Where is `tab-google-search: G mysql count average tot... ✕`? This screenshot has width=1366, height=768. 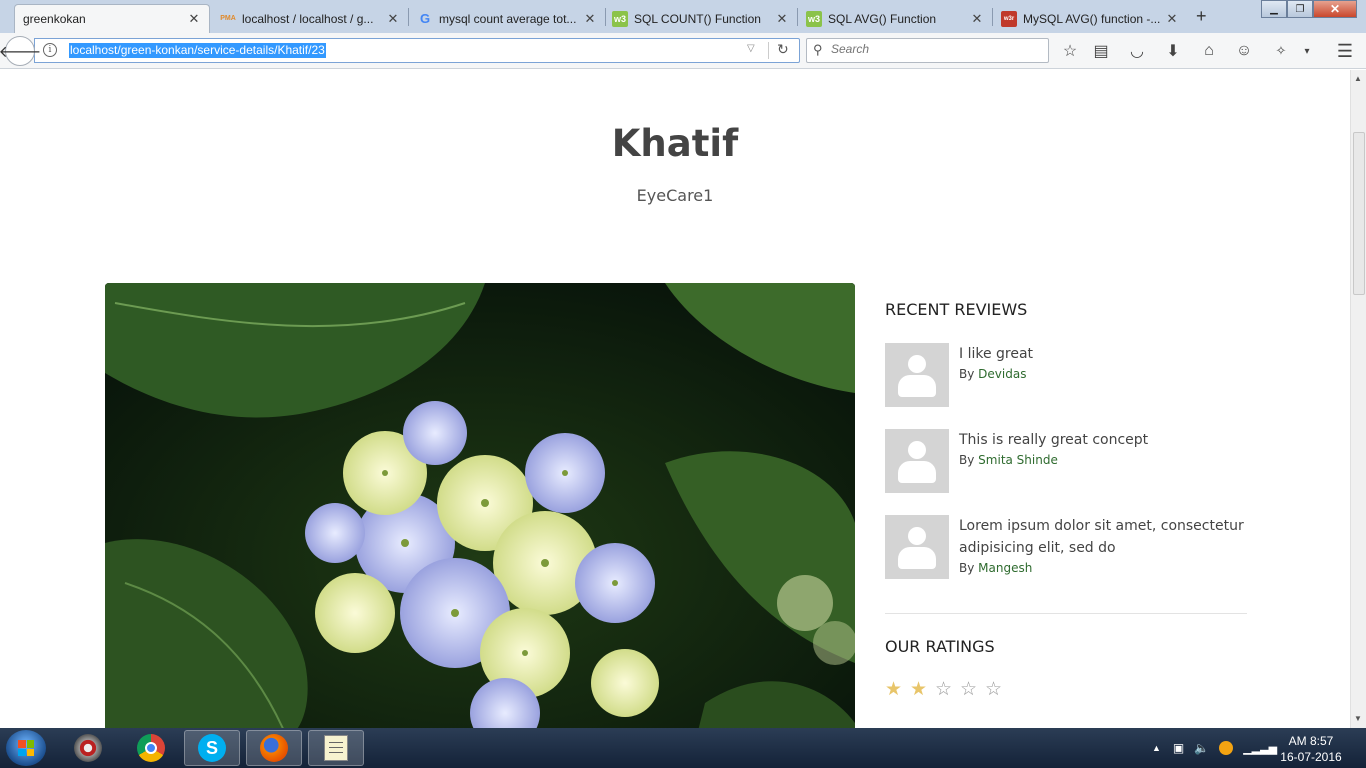 tab-google-search: G mysql count average tot... ✕ is located at coordinates (507, 18).